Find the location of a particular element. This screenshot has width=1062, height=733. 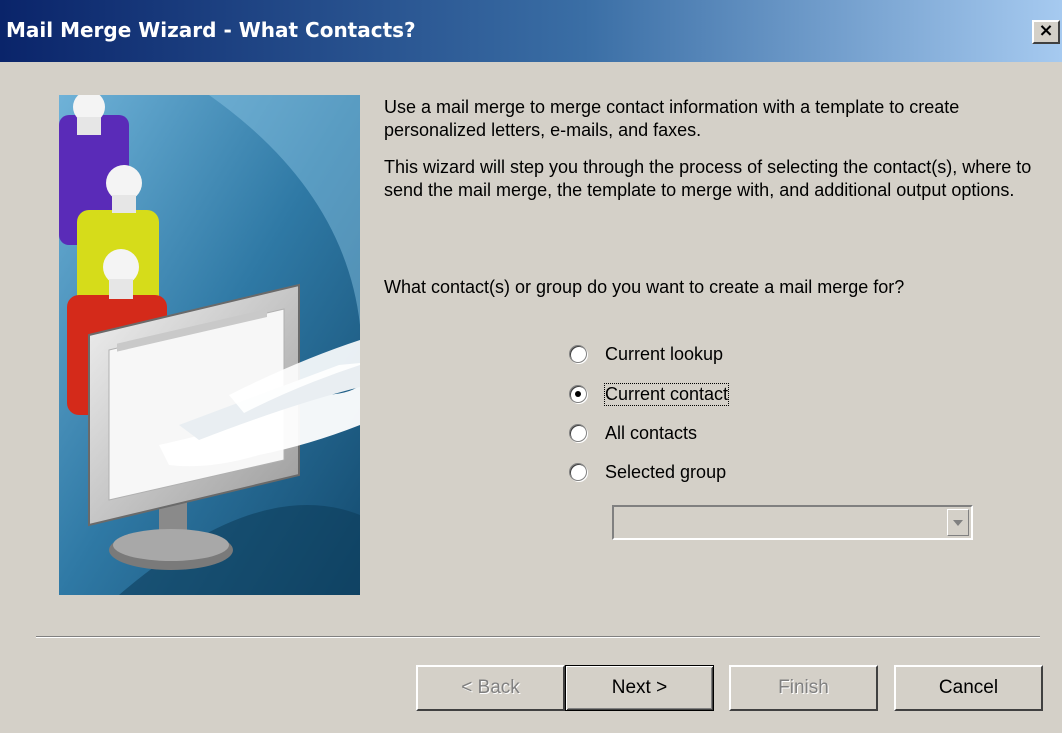

cancel-button: Cancel is located at coordinates (968, 688).